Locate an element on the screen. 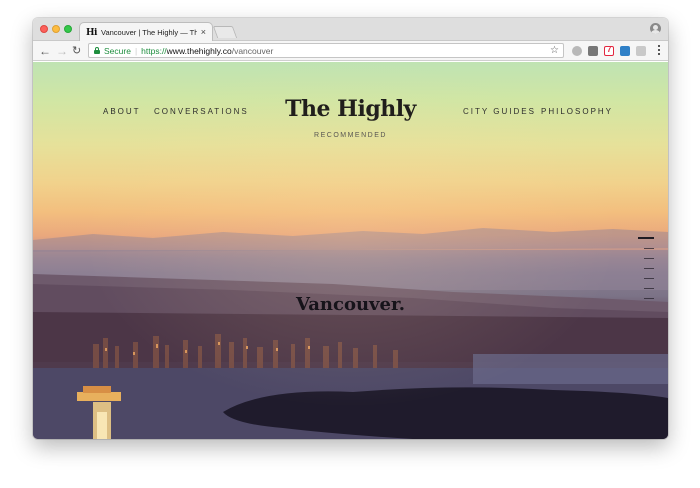  url-path: /vancouver is located at coordinates (252, 50).